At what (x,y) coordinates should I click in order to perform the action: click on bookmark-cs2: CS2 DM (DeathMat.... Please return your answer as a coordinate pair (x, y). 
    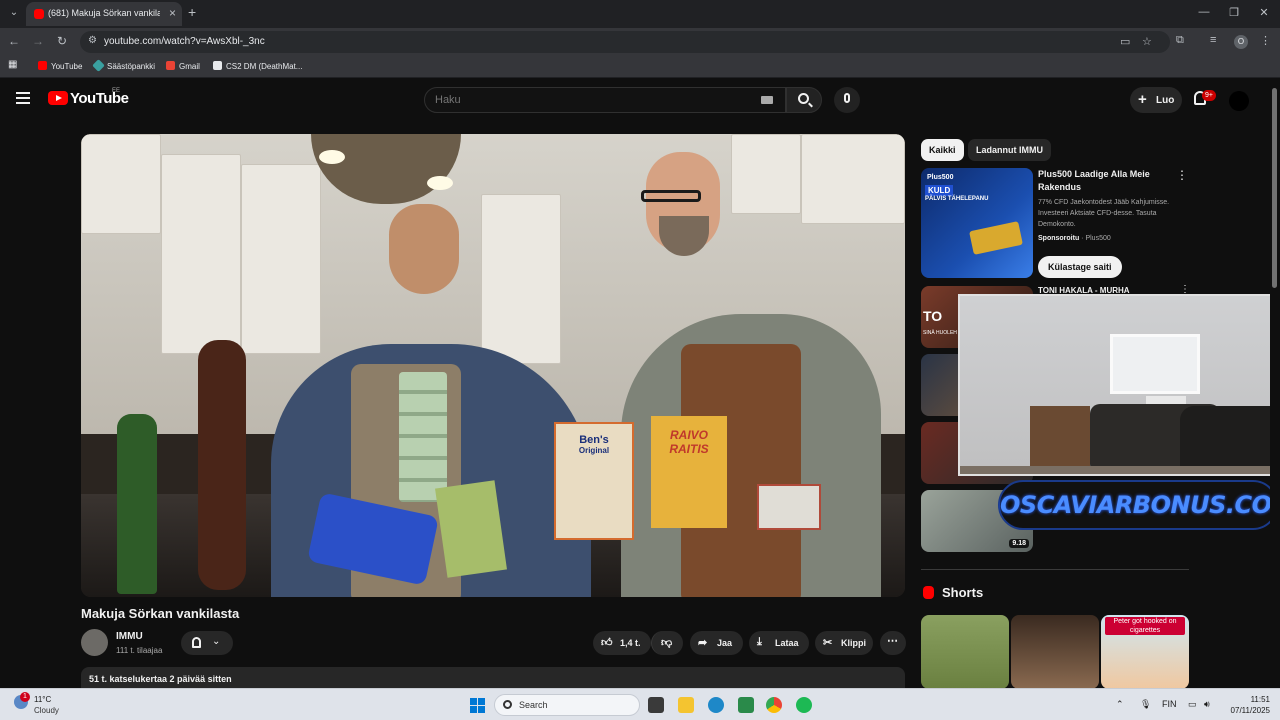
    Looking at the image, I should click on (257, 66).